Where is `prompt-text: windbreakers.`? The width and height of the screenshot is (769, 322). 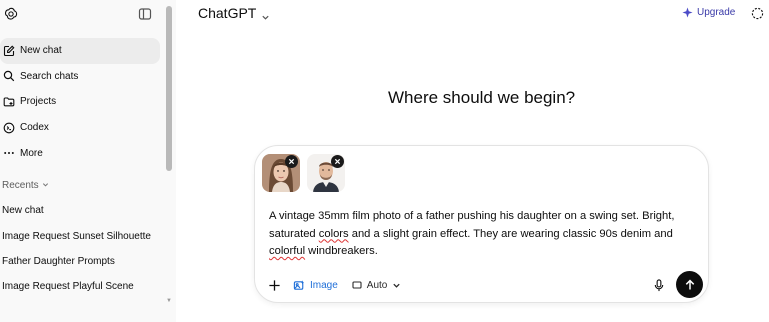 prompt-text: windbreakers. is located at coordinates (341, 251).